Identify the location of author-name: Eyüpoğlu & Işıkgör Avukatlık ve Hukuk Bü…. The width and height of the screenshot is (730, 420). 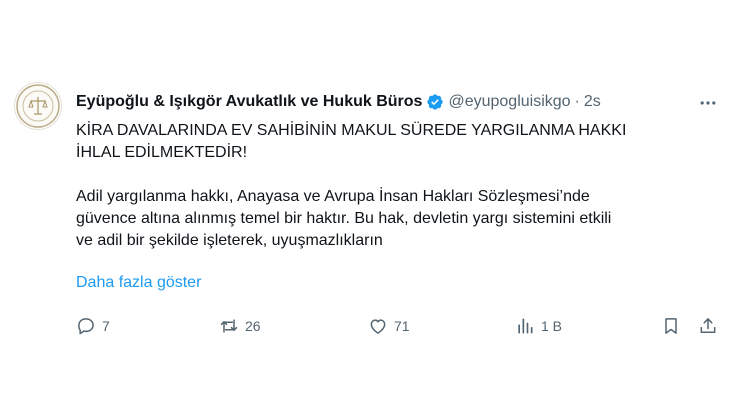
(249, 102).